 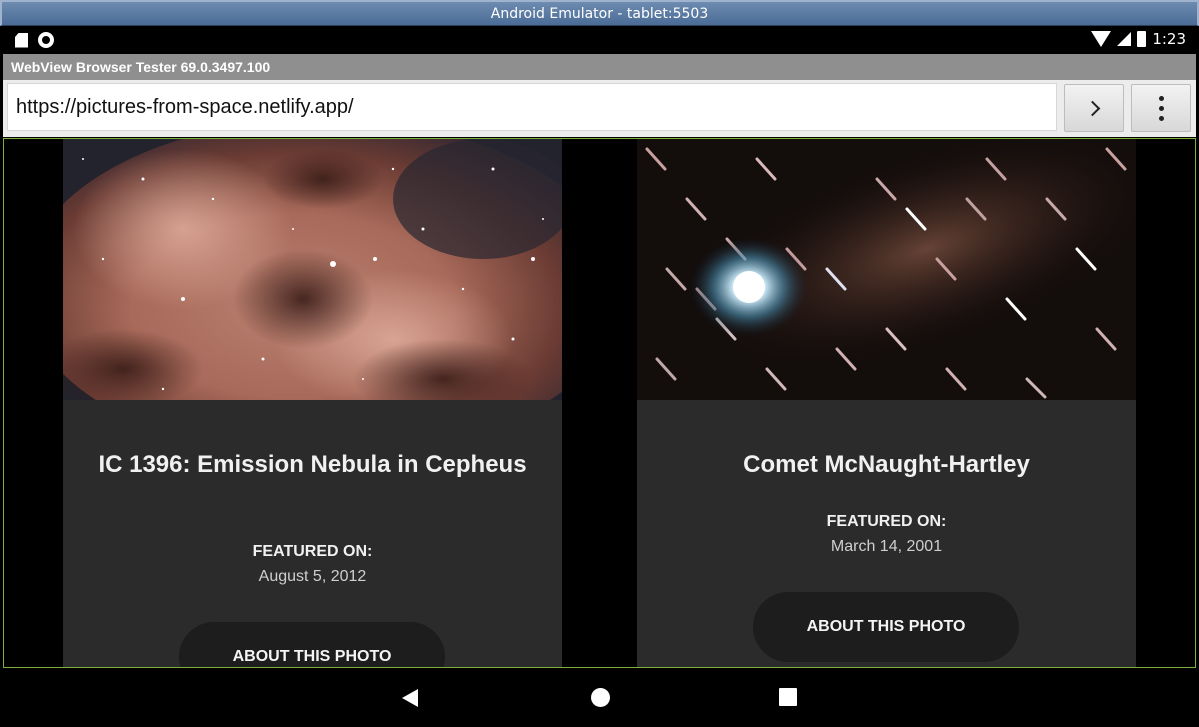 I want to click on nebula-photo, so click(x=312, y=269).